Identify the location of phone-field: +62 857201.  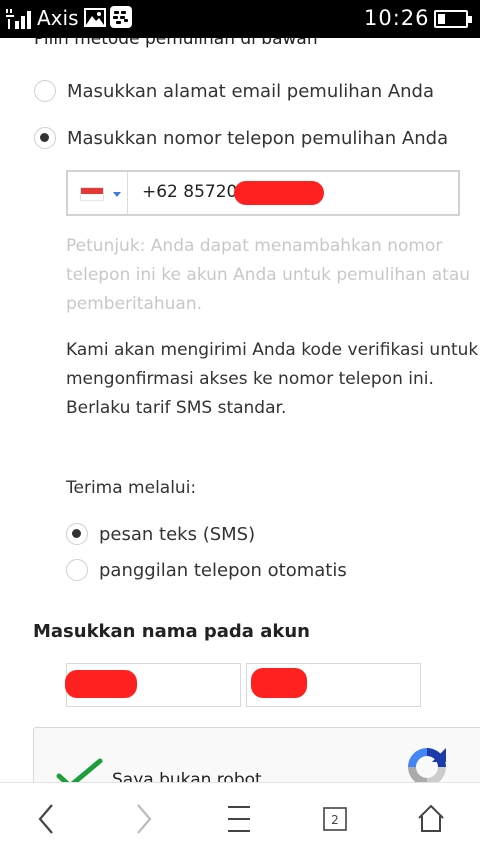
(263, 193).